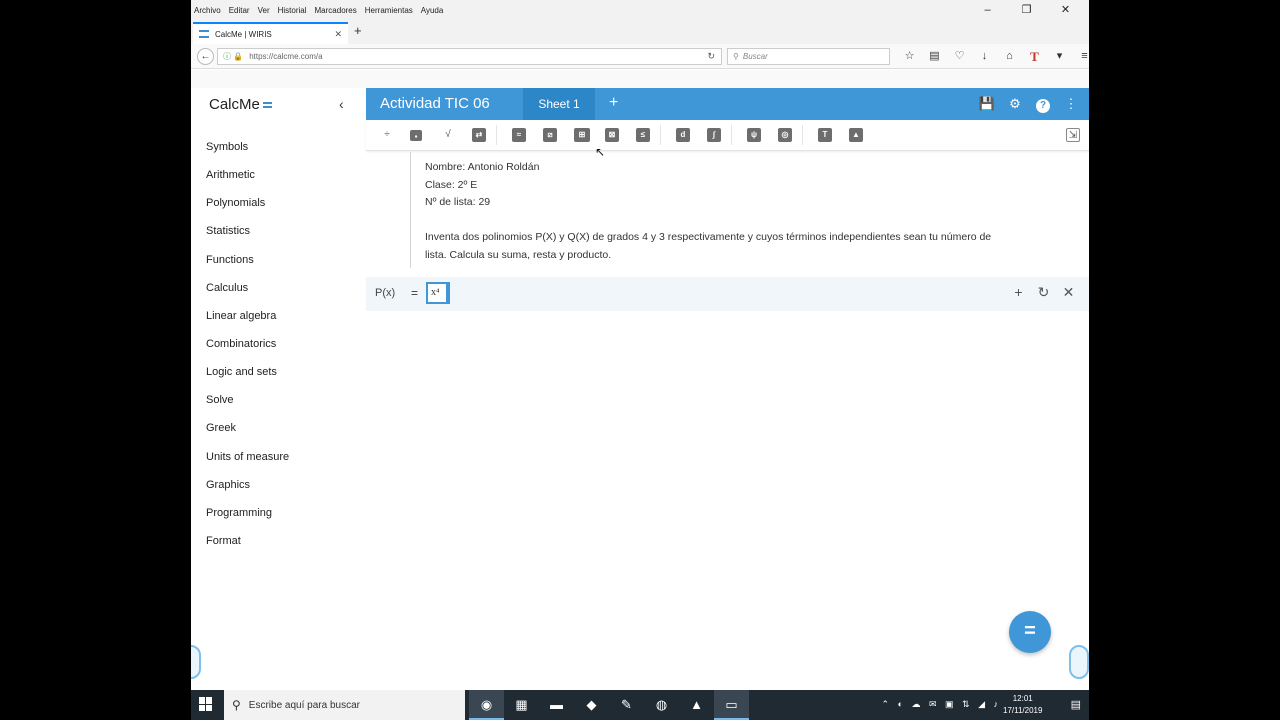  What do you see at coordinates (959, 56) in the screenshot?
I see `pocket-icon: ♡` at bounding box center [959, 56].